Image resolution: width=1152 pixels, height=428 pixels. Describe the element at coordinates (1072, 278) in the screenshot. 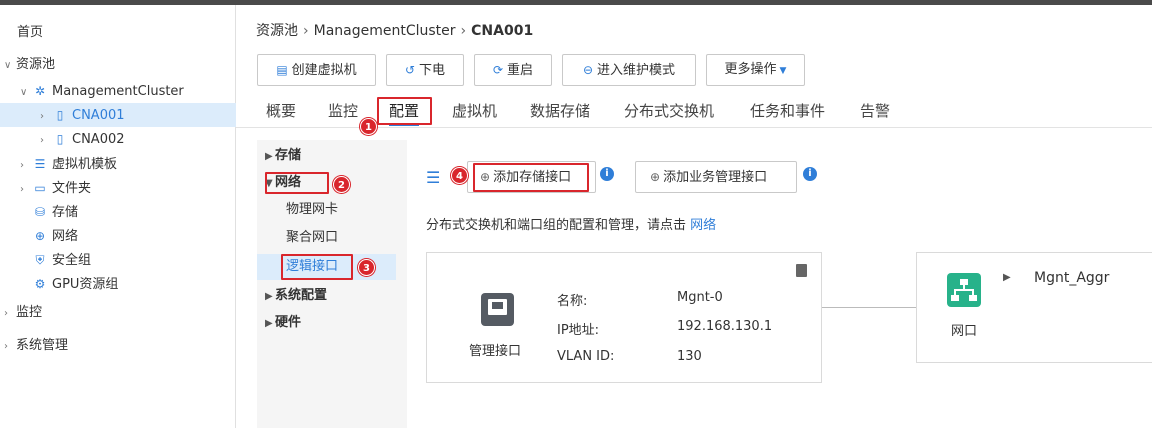

I see `port-name: Mgnt_Aggr` at that location.